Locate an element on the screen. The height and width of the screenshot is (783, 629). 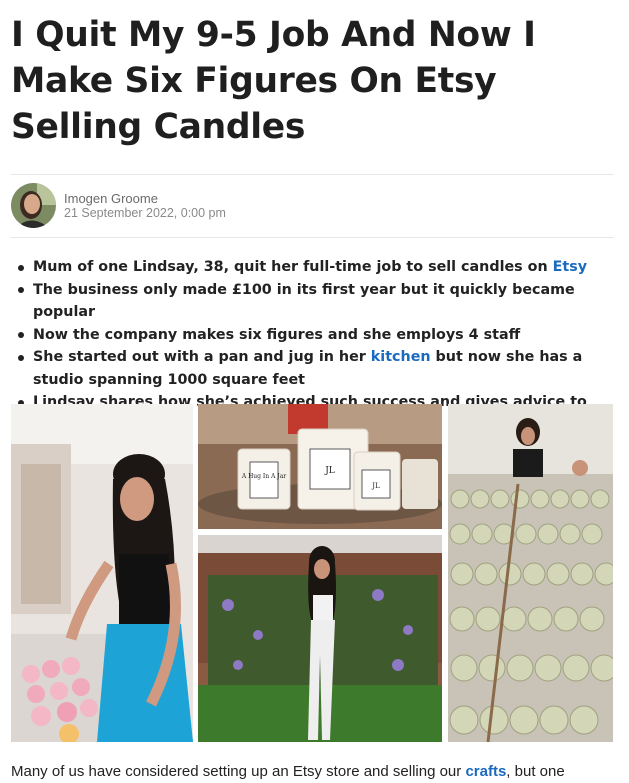
divider-top is located at coordinates (312, 174).